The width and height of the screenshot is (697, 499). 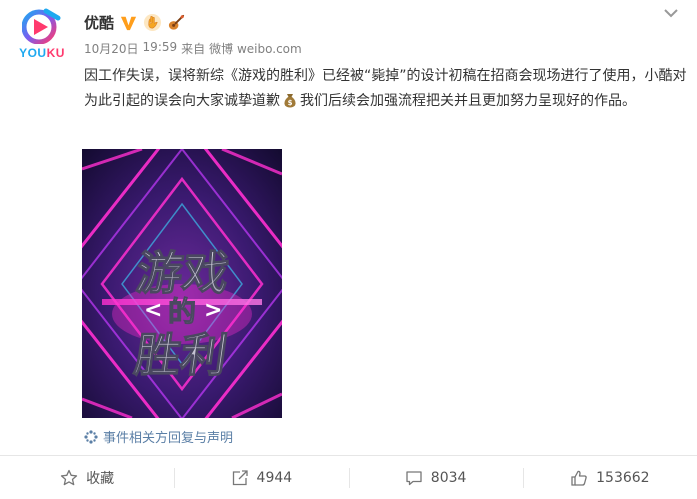 I want to click on favorite-button: 收藏, so click(x=87, y=477).